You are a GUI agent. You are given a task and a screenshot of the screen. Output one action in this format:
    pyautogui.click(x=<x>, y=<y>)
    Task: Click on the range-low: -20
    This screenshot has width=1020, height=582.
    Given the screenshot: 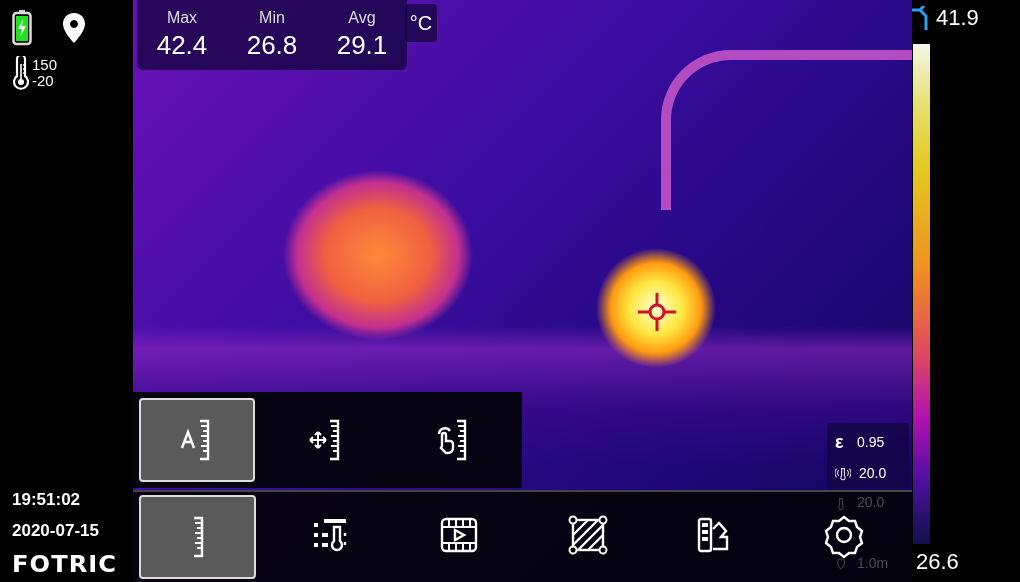 What is the action you would take?
    pyautogui.click(x=43, y=81)
    